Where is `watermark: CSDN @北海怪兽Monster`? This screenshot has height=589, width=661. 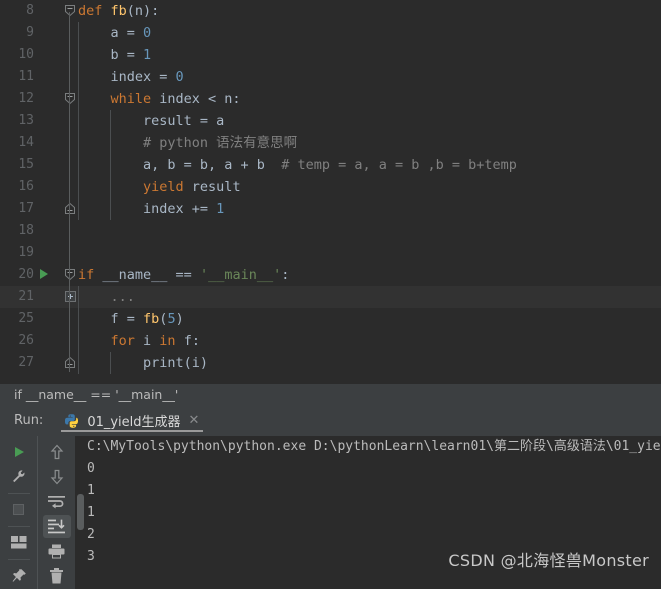
watermark: CSDN @北海怪兽Monster is located at coordinates (548, 560).